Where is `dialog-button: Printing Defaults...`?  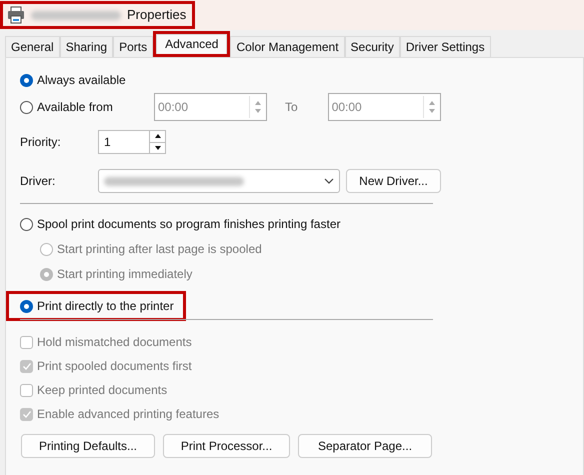 dialog-button: Printing Defaults... is located at coordinates (88, 446).